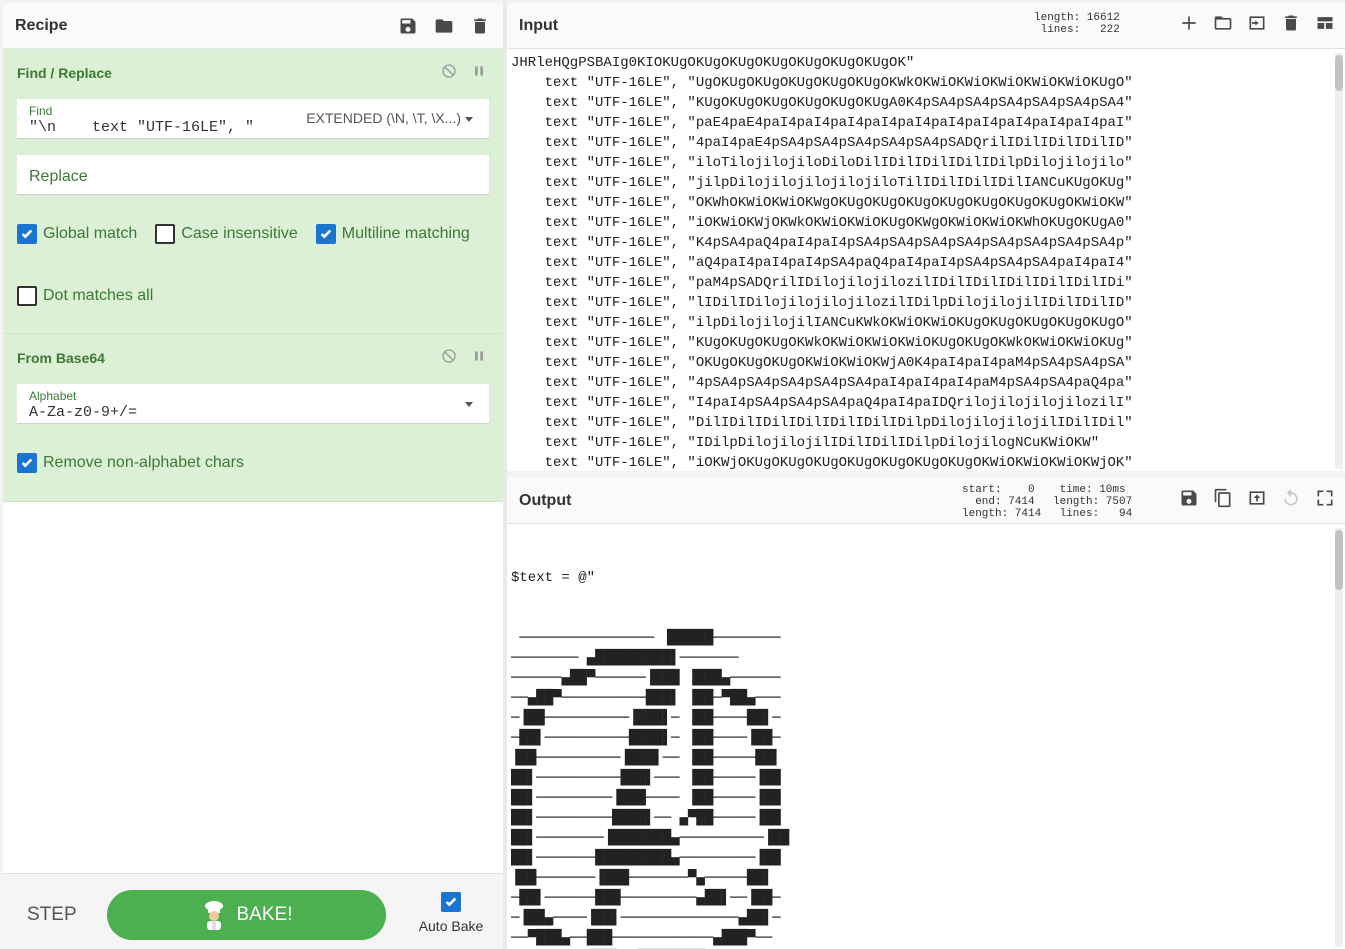 The height and width of the screenshot is (949, 1345). Describe the element at coordinates (646, 758) in the screenshot. I see `output-line: ▐██──────────▐███▌── ▐██─────██▌` at that location.